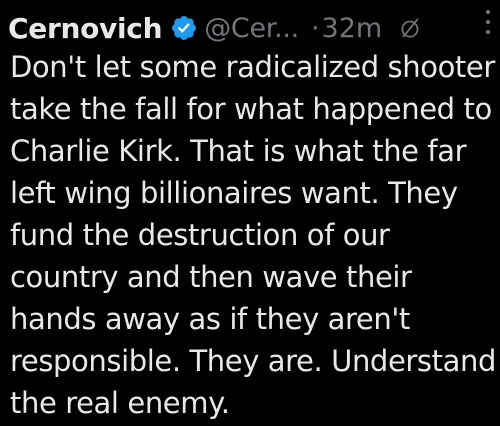 The width and height of the screenshot is (500, 426). I want to click on author-display-name: Cernovich, so click(85, 28).